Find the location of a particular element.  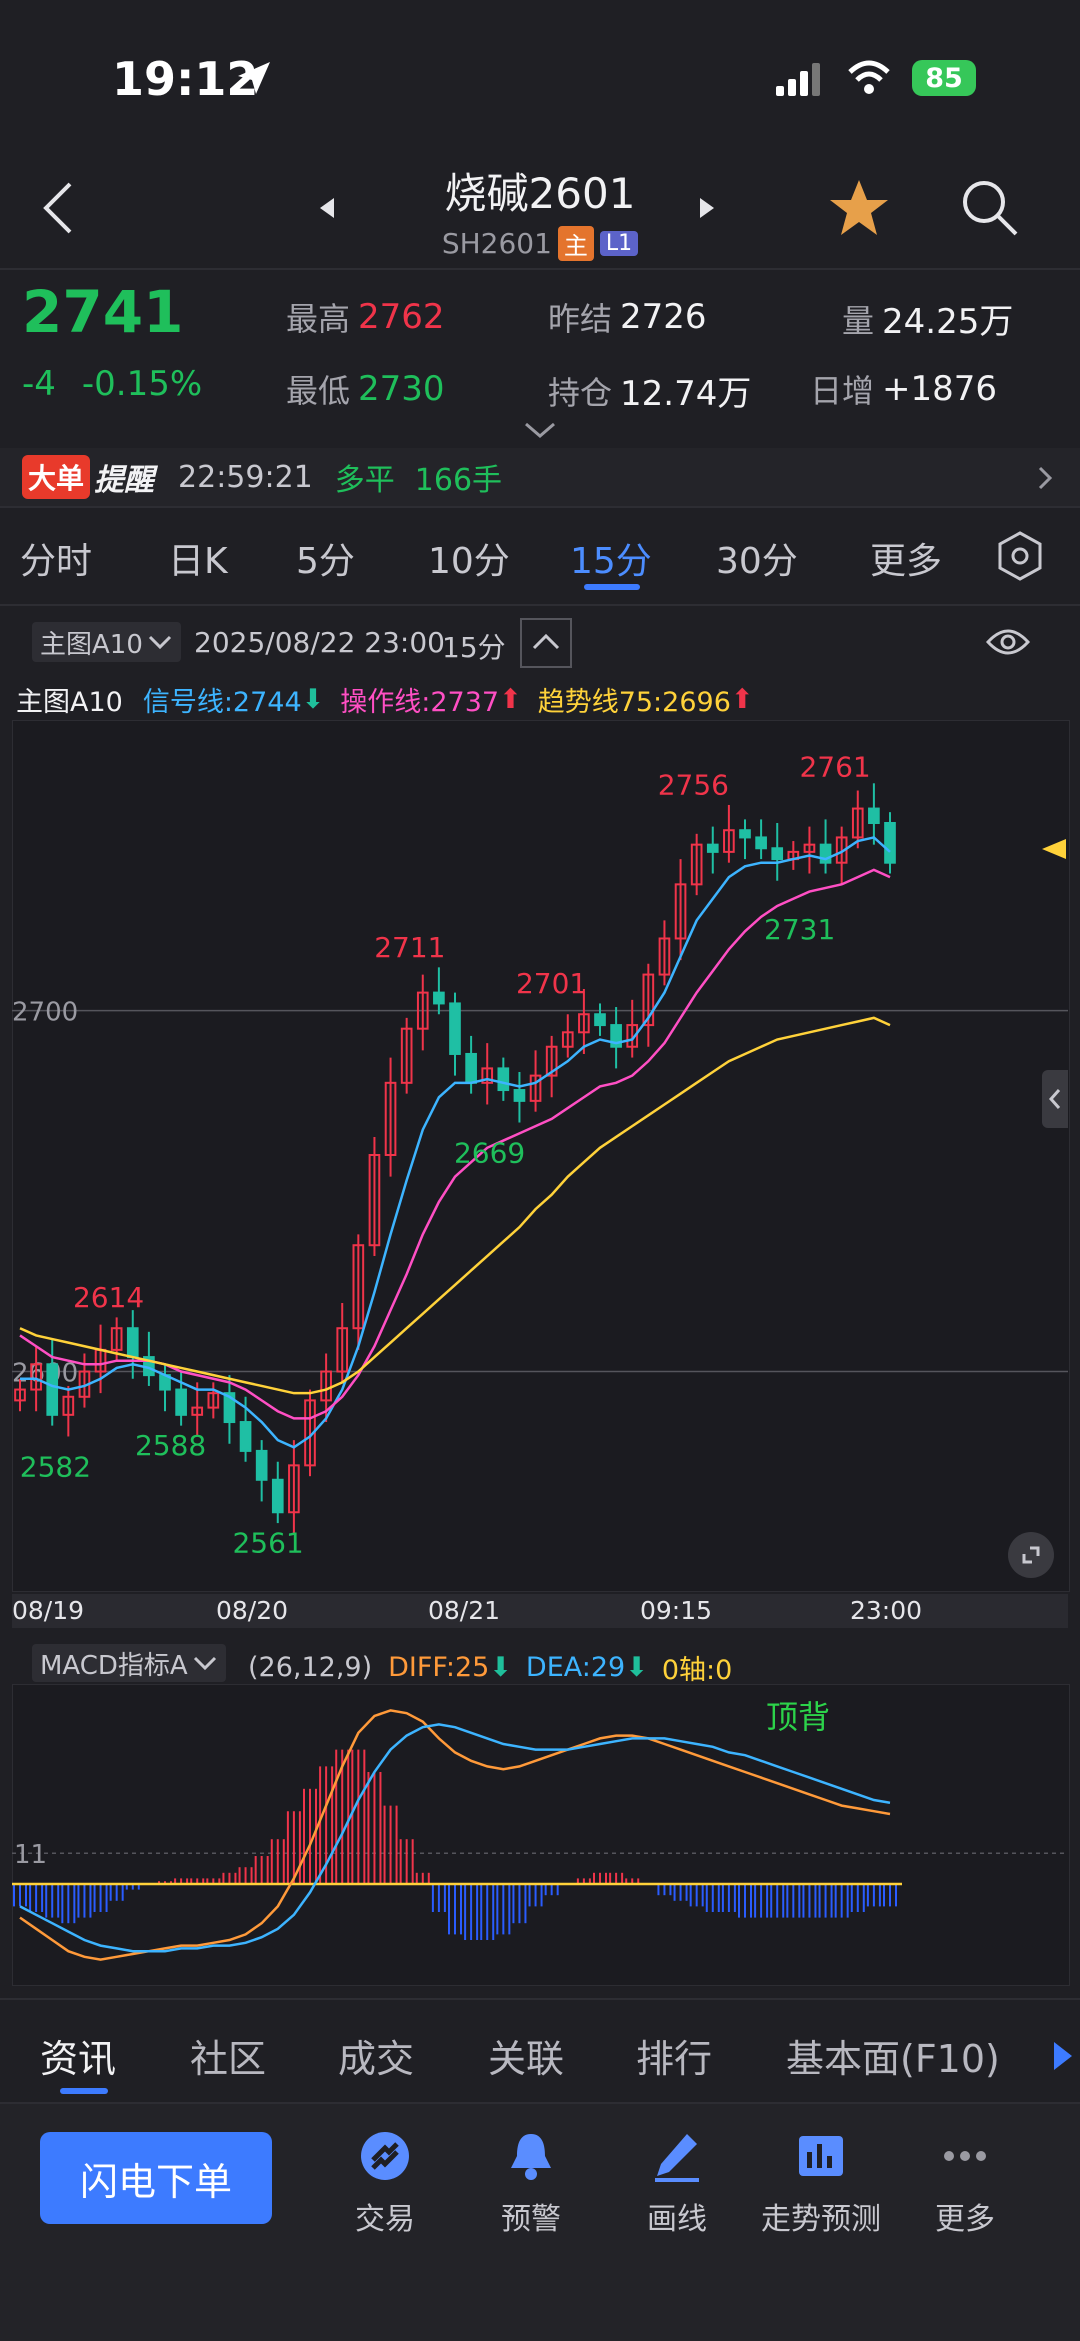

main-contract-tag: 主 is located at coordinates (575, 243).